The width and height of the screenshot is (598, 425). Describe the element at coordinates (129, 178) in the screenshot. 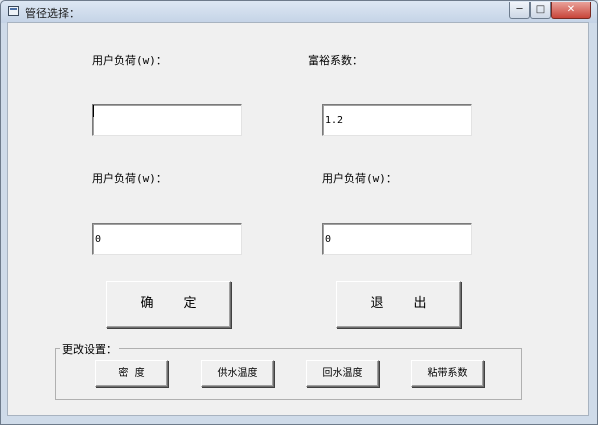

I see `user-load-label-2: 用户负荷(w)：` at that location.